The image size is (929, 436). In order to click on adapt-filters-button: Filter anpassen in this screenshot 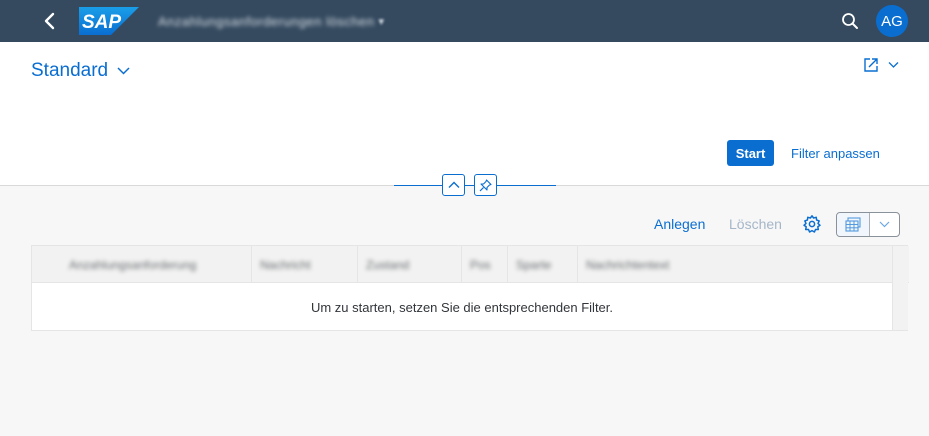, I will do `click(835, 153)`.